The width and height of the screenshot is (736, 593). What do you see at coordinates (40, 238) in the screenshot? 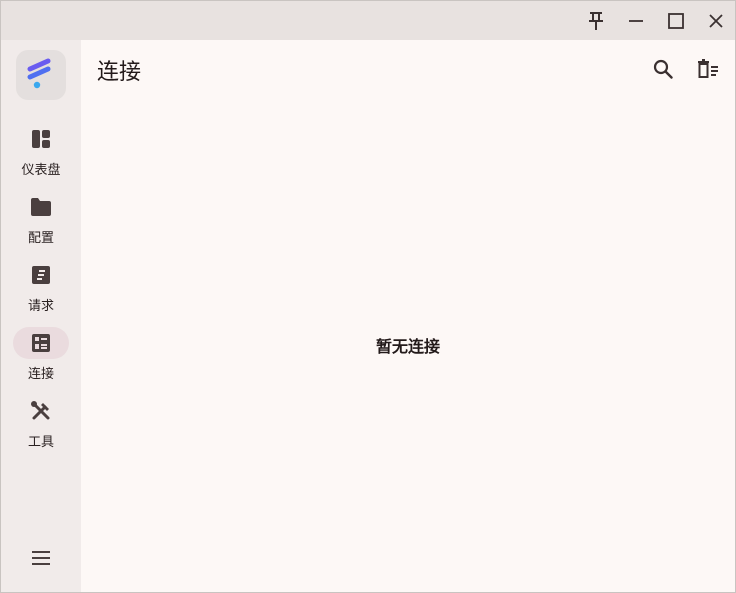
I see `sidebar-item-label: 配置` at bounding box center [40, 238].